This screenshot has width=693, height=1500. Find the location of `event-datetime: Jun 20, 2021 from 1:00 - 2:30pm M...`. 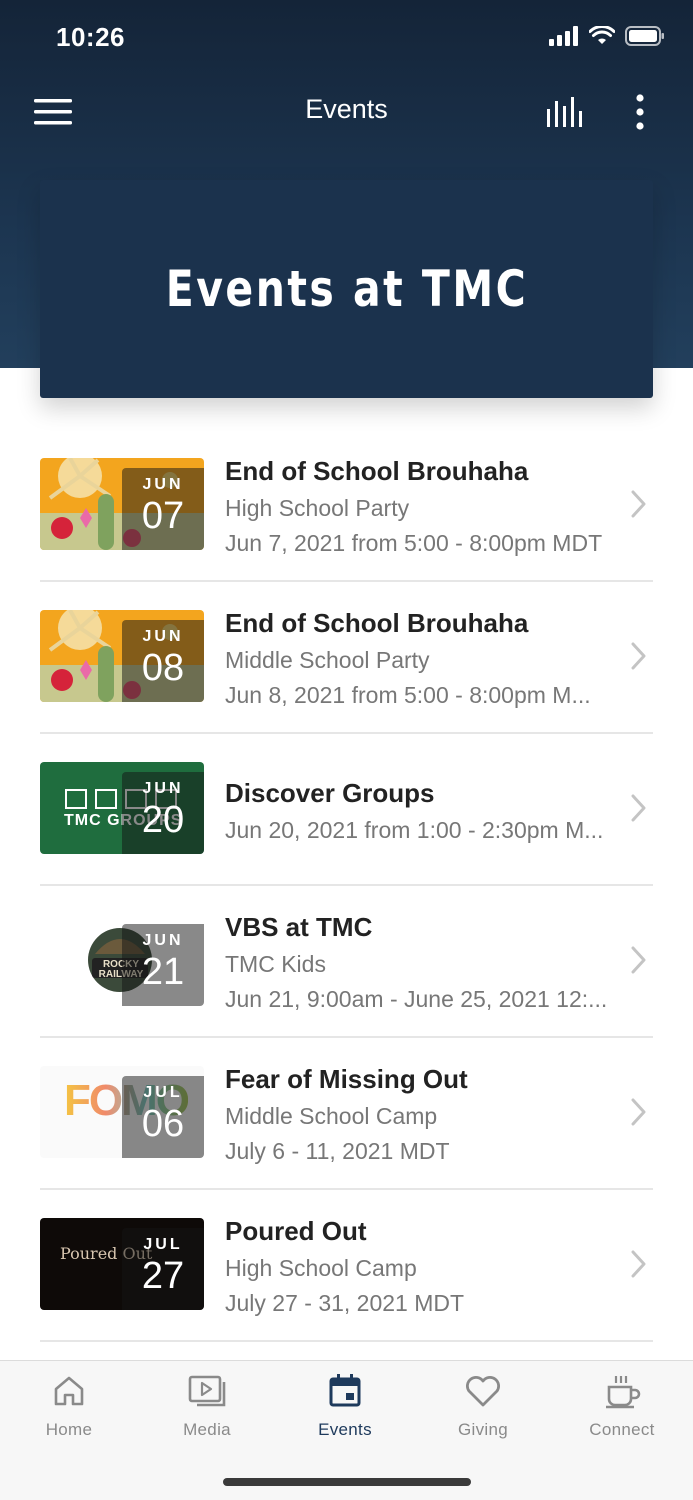

event-datetime: Jun 20, 2021 from 1:00 - 2:30pm M... is located at coordinates (414, 830).